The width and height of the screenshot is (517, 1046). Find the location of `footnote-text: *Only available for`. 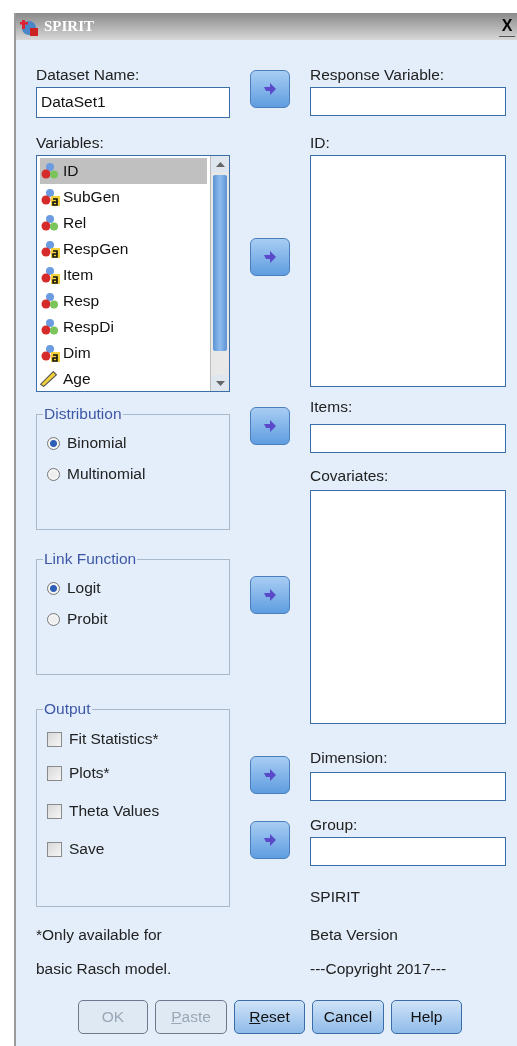

footnote-text: *Only available for is located at coordinates (99, 935).